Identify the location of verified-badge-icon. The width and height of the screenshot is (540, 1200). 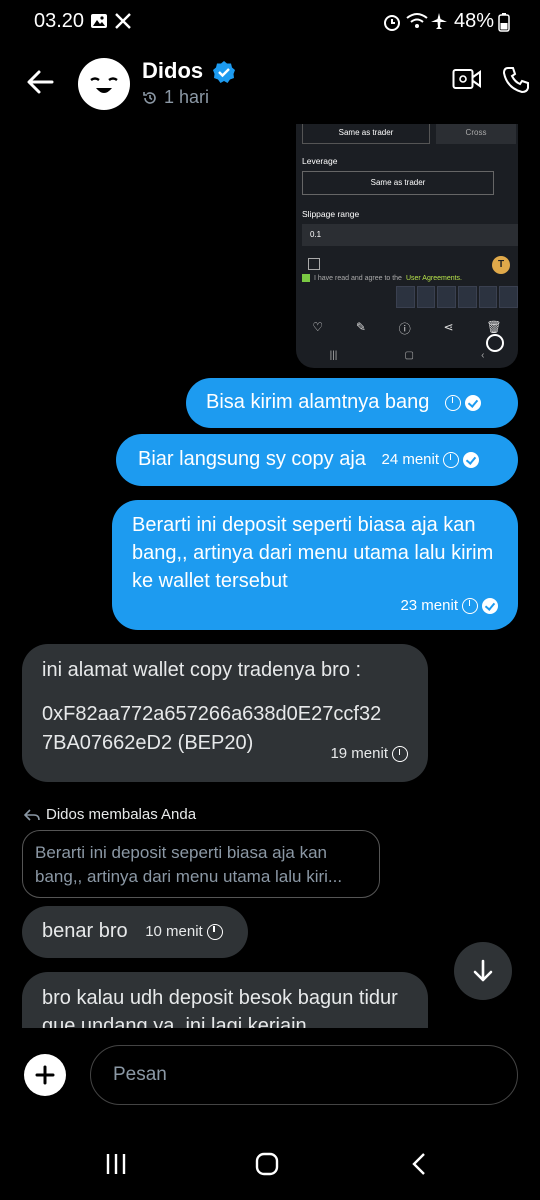
(224, 72).